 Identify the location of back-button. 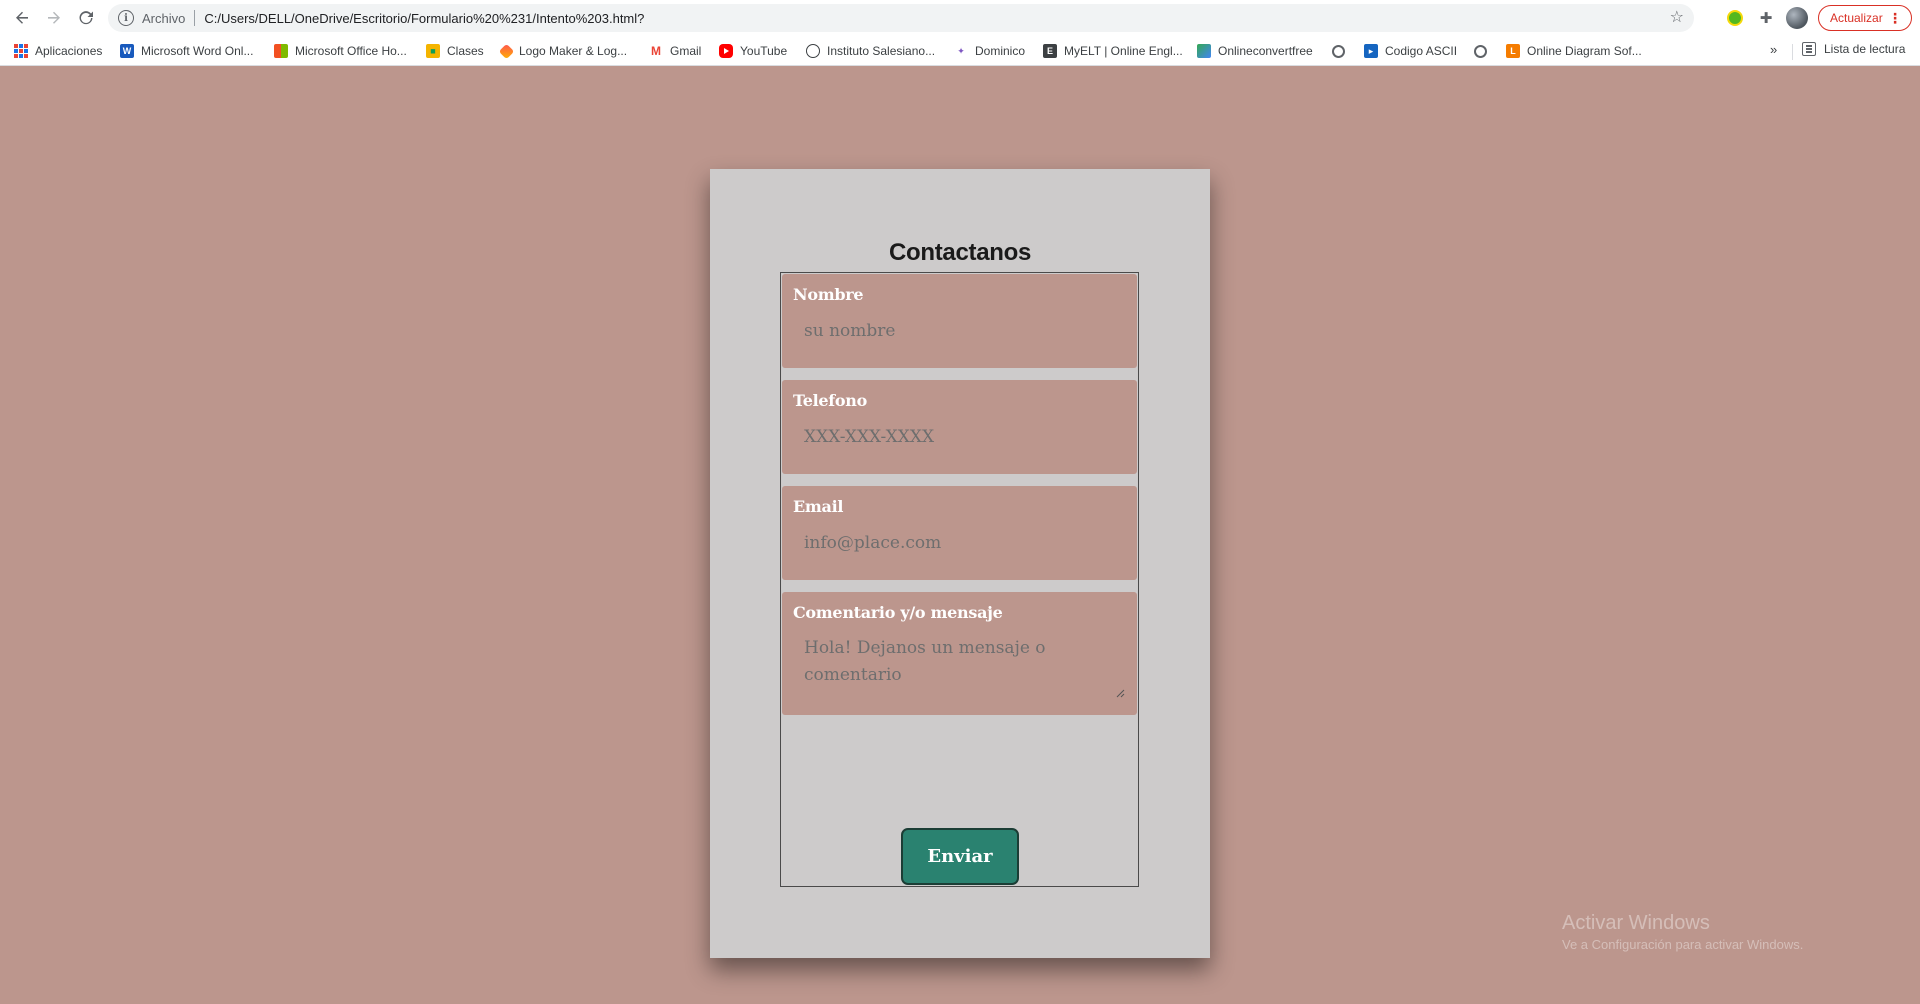
(22, 18).